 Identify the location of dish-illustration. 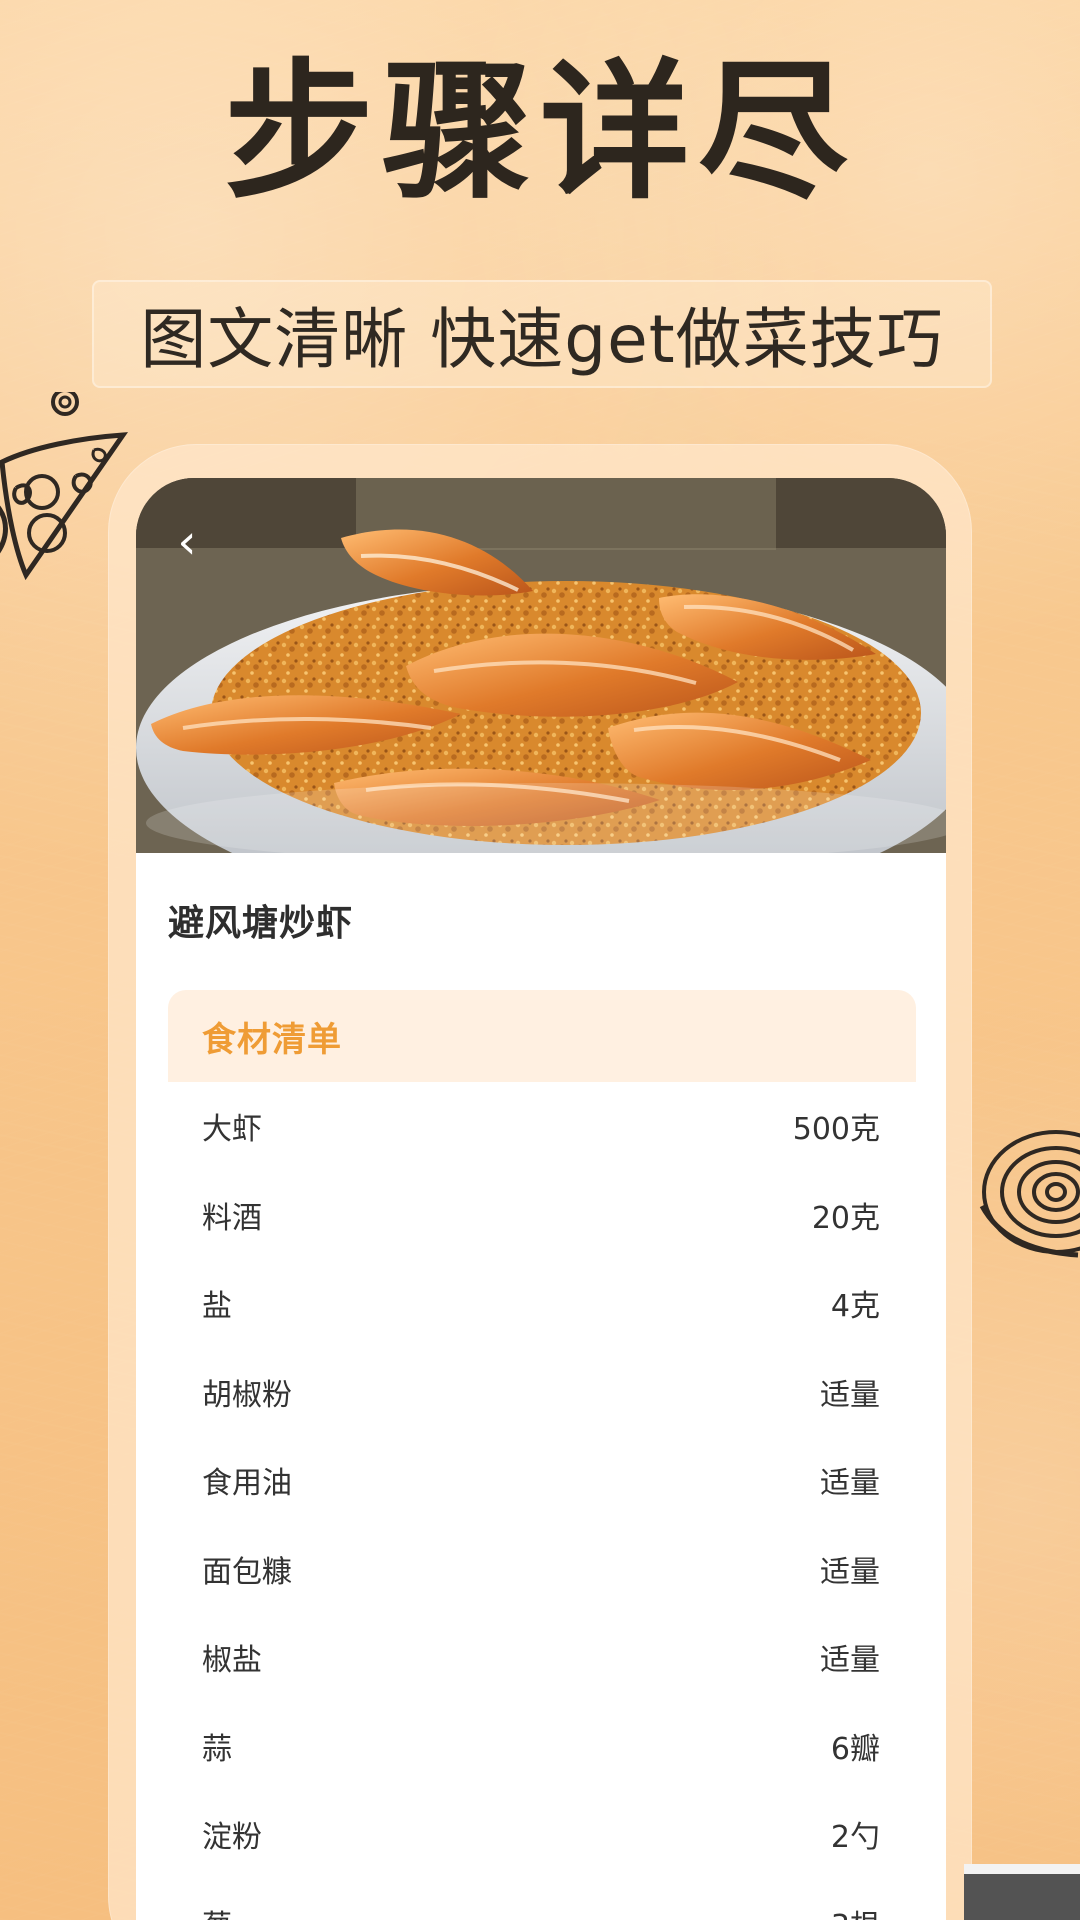
(541, 665).